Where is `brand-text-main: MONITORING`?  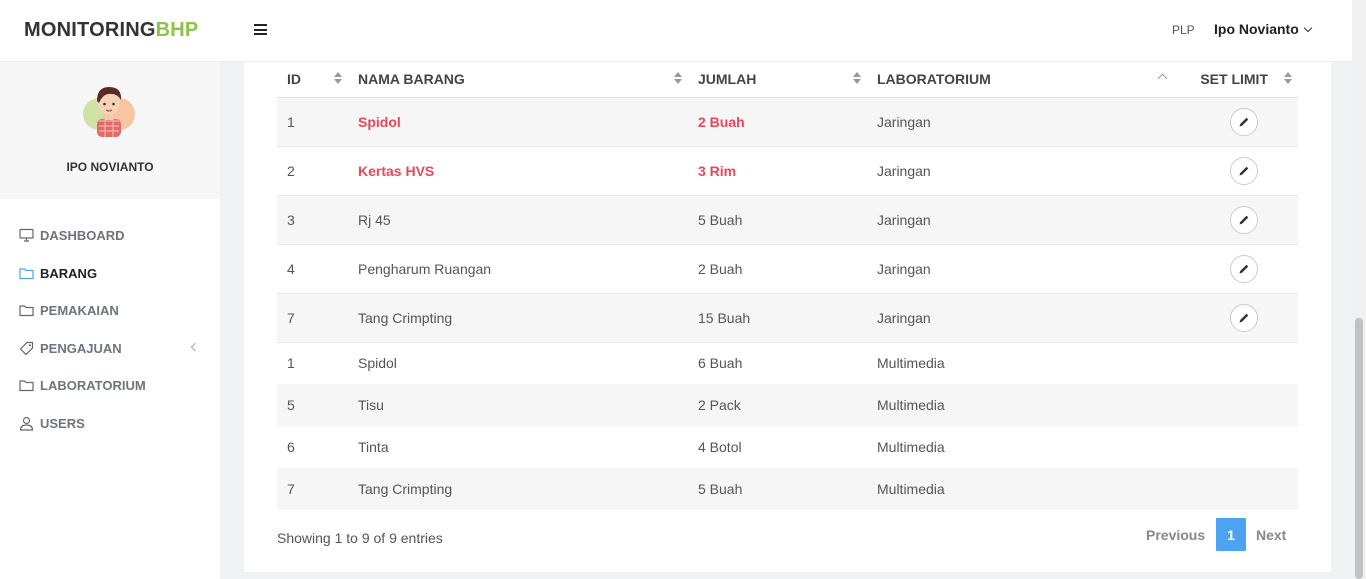 brand-text-main: MONITORING is located at coordinates (90, 30).